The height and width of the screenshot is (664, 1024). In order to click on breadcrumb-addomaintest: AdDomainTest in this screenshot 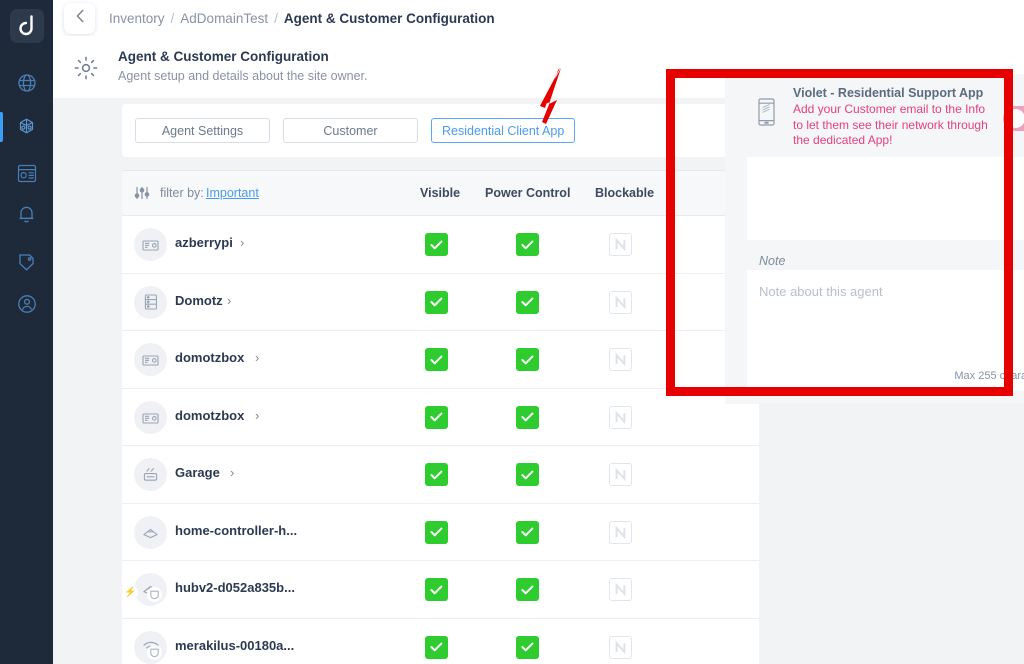, I will do `click(224, 18)`.